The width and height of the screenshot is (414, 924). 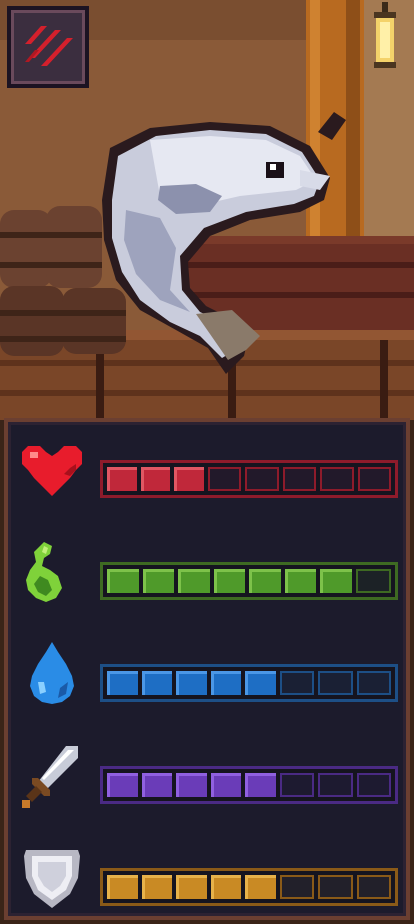 I want to click on stamina-bar, so click(x=249, y=581).